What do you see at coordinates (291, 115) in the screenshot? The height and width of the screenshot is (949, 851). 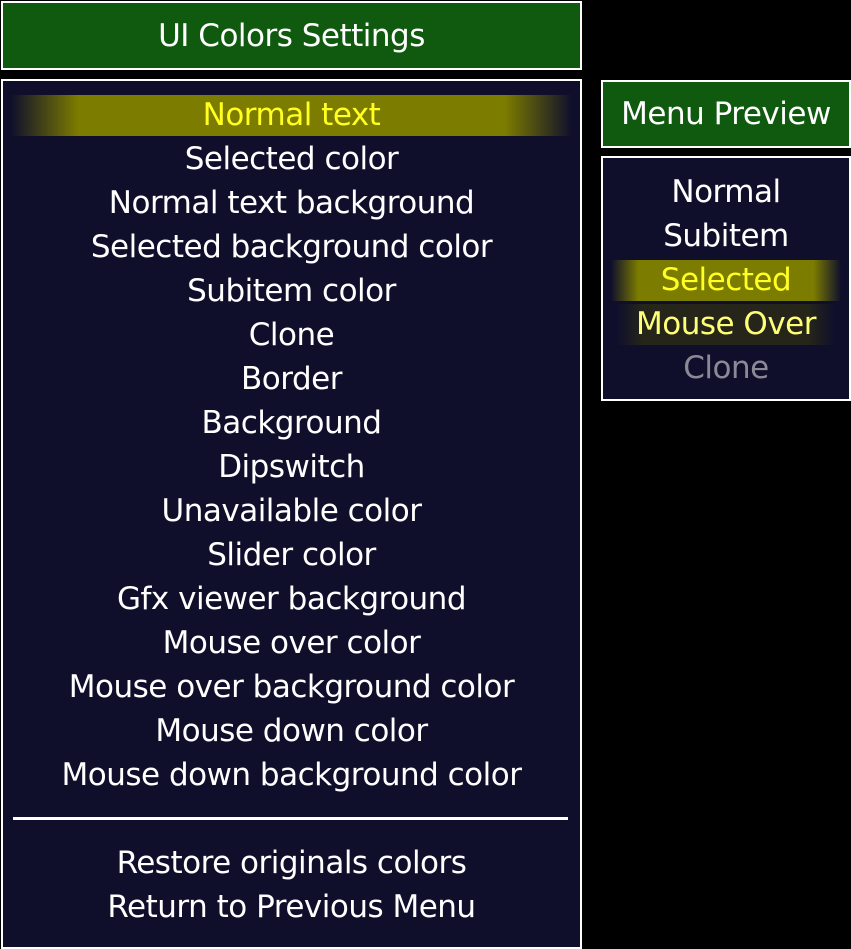 I see `menu-item-normal-text: Normal text` at bounding box center [291, 115].